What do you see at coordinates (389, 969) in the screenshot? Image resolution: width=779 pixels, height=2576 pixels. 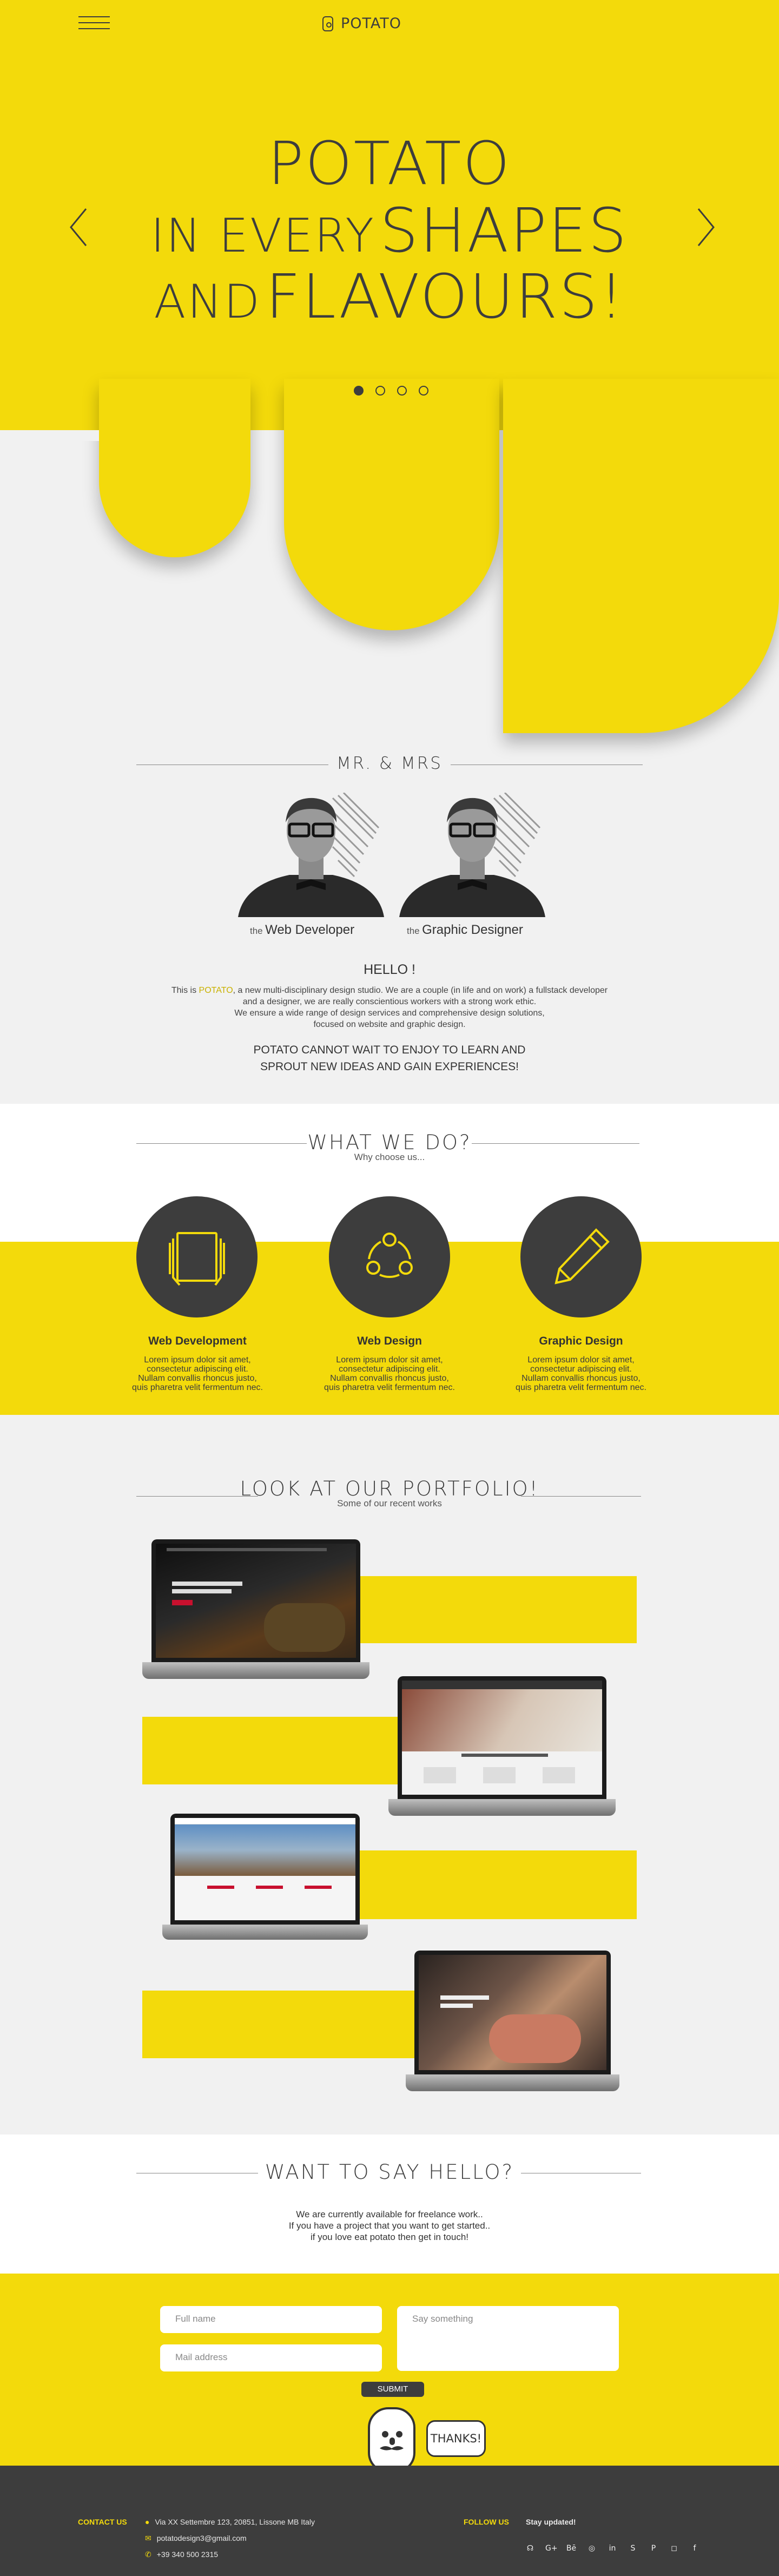 I see `hello-heading: HELLO !` at bounding box center [389, 969].